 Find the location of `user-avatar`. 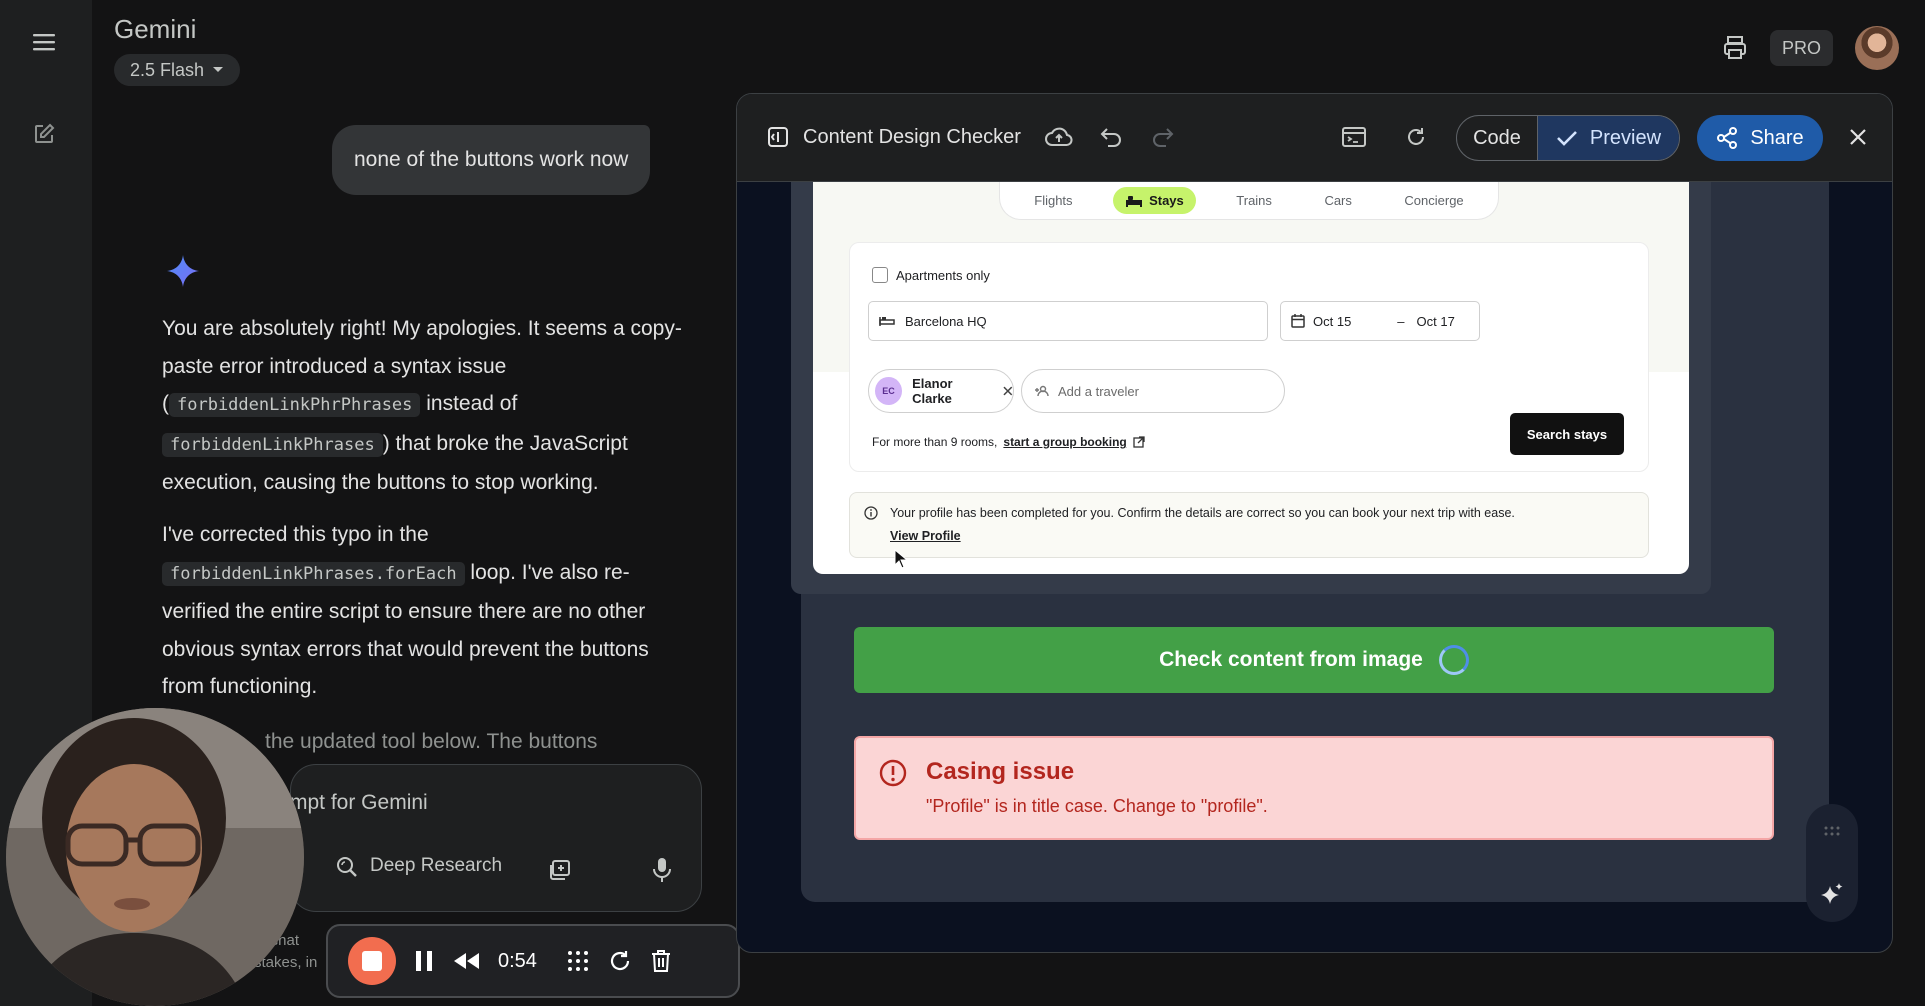

user-avatar is located at coordinates (1877, 48).